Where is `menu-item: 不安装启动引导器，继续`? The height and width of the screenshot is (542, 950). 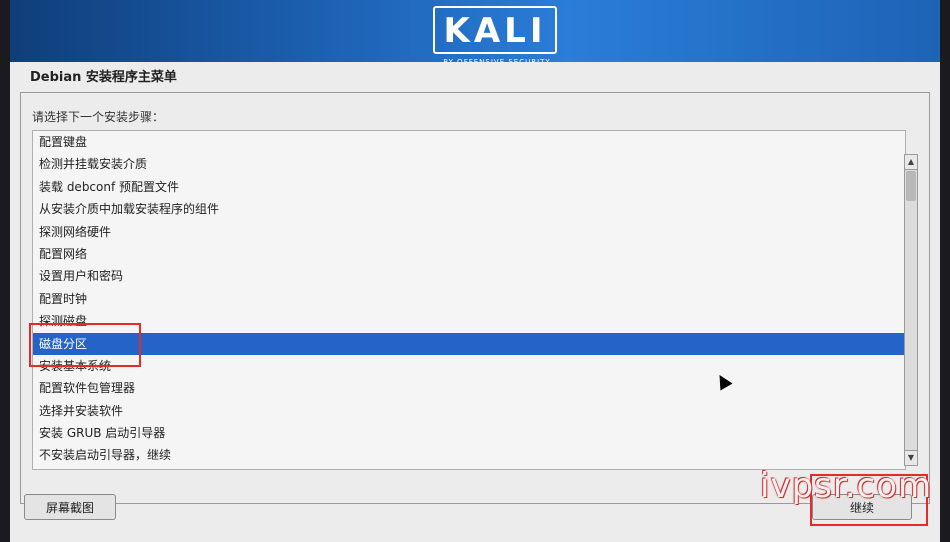 menu-item: 不安装启动引导器，继续 is located at coordinates (469, 455).